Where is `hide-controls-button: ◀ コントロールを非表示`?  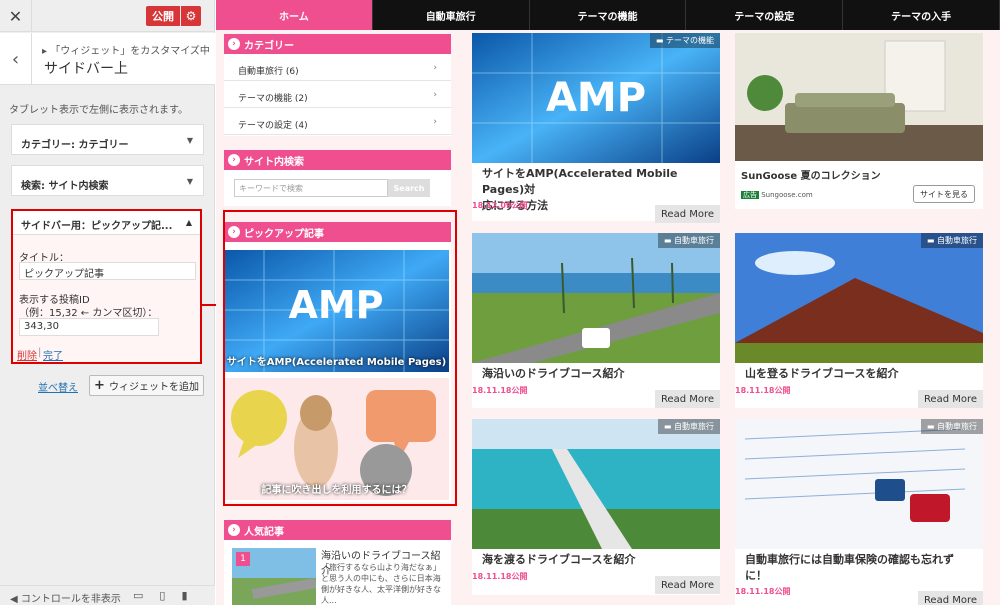
hide-controls-button: ◀ コントロールを非表示 is located at coordinates (65, 597).